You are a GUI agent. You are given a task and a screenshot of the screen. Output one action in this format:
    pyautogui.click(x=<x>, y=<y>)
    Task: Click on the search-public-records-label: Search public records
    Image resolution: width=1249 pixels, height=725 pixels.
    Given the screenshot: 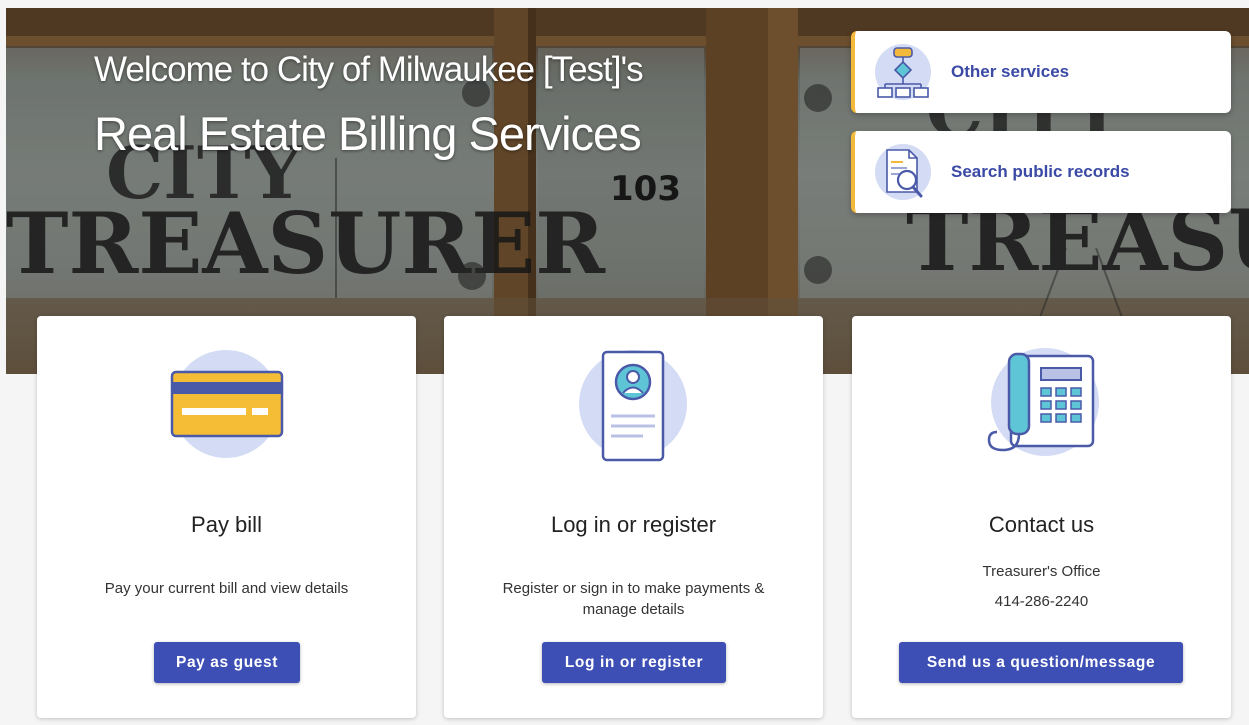 What is the action you would take?
    pyautogui.click(x=1040, y=171)
    